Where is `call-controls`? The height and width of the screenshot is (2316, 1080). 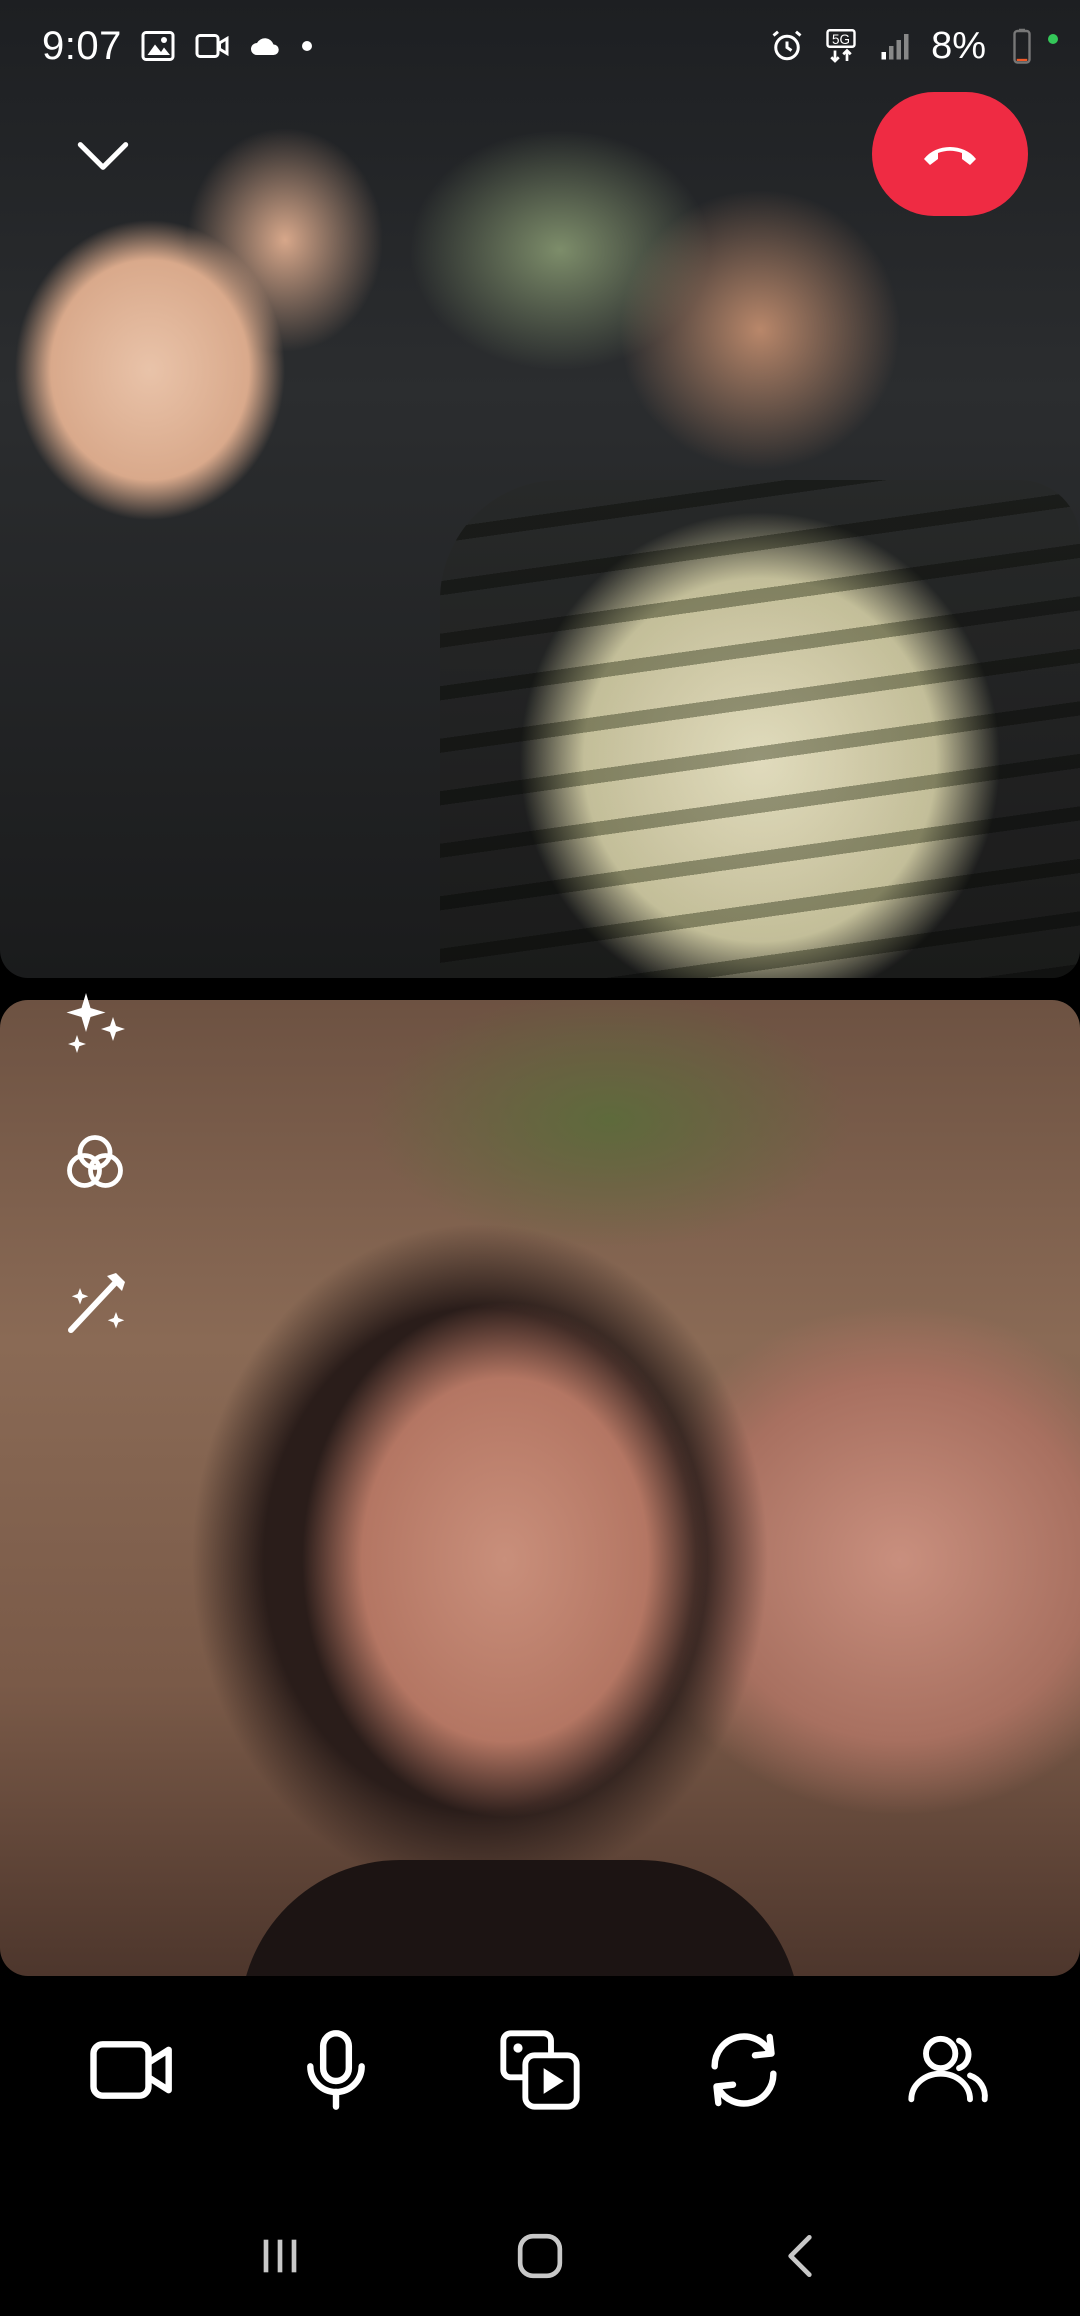 call-controls is located at coordinates (540, 2070).